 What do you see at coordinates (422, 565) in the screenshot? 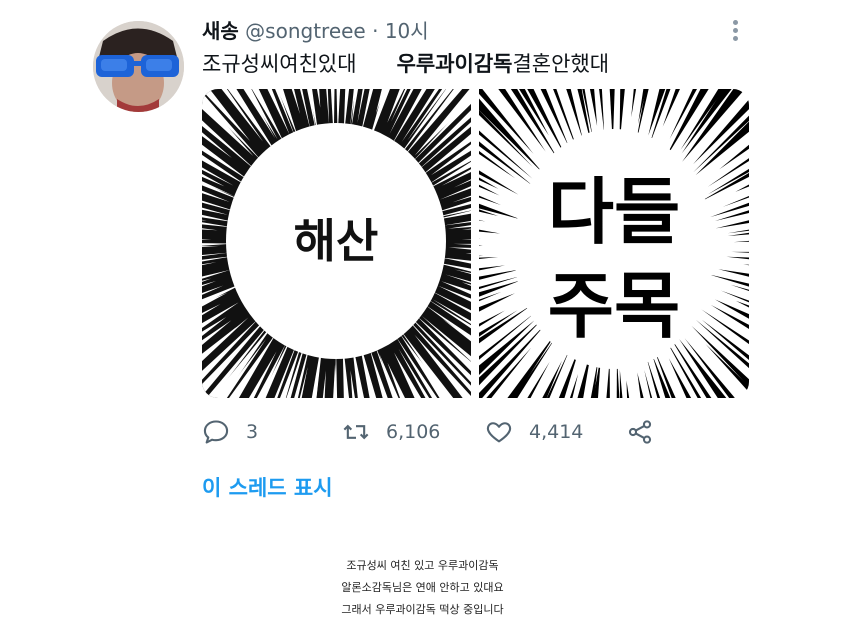
I see `caption-line-1: 조규성씨 여친 있고 우루과이감독` at bounding box center [422, 565].